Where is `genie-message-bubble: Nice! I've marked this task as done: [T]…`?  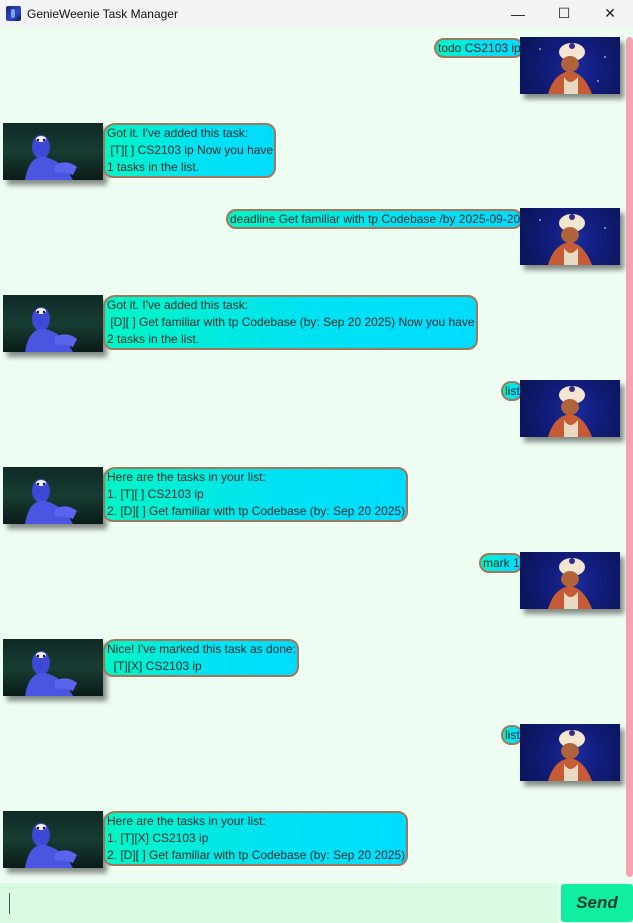 genie-message-bubble: Nice! I've marked this task as done: [T]… is located at coordinates (201, 658).